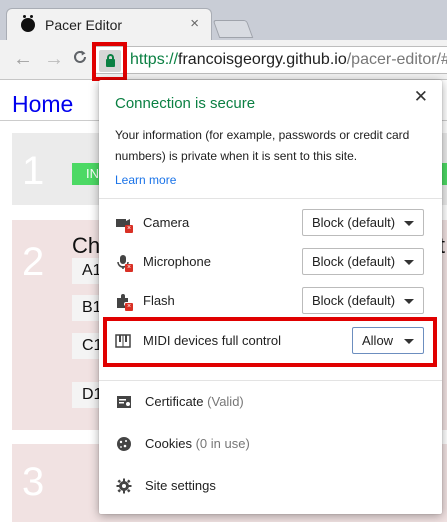  I want to click on cookies-row: Cookies (0 in use), so click(270, 444).